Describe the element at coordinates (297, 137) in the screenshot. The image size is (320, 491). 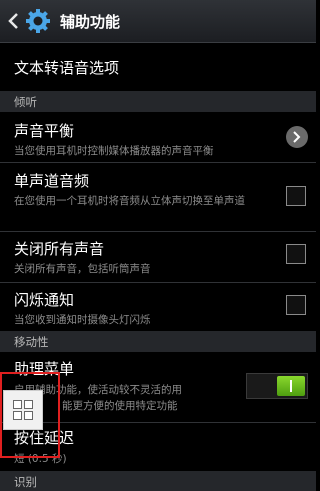
I see `chevron-right-icon` at that location.